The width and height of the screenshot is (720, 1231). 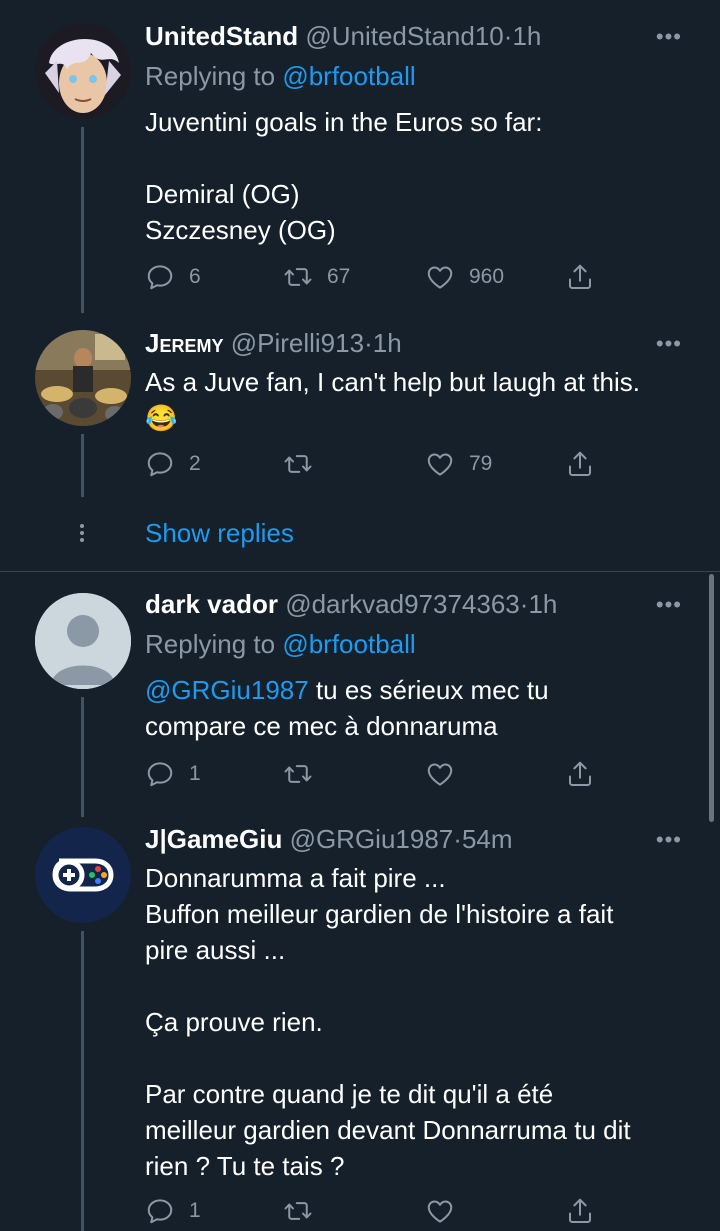 What do you see at coordinates (213, 839) in the screenshot?
I see `display-name: J|GameGiu` at bounding box center [213, 839].